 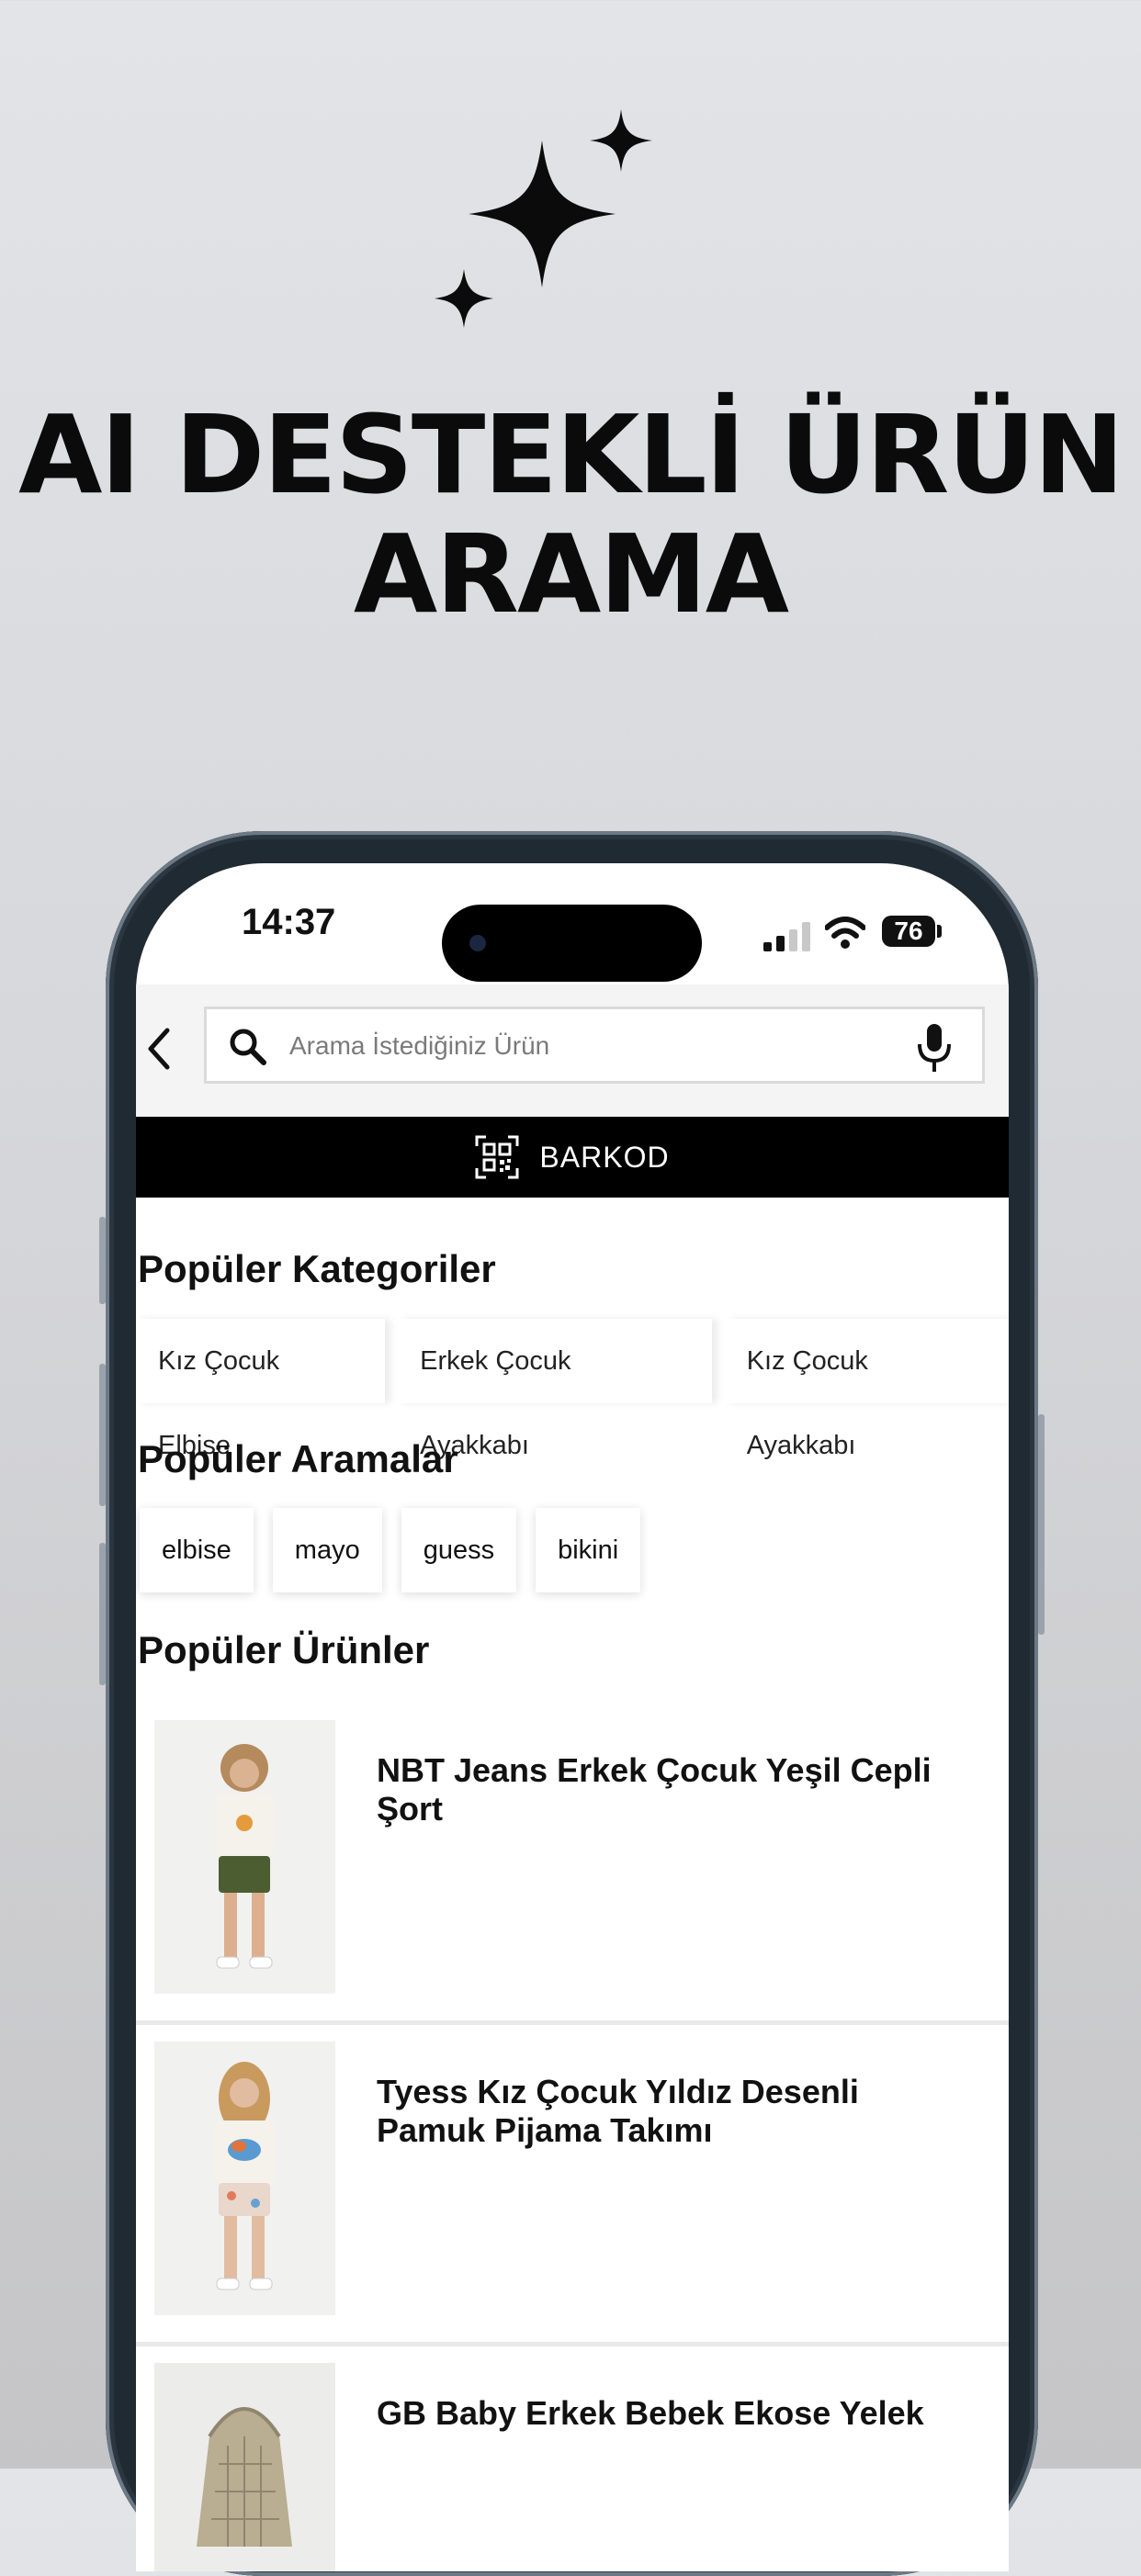 I want to click on battery-indicator: 76, so click(x=908, y=931).